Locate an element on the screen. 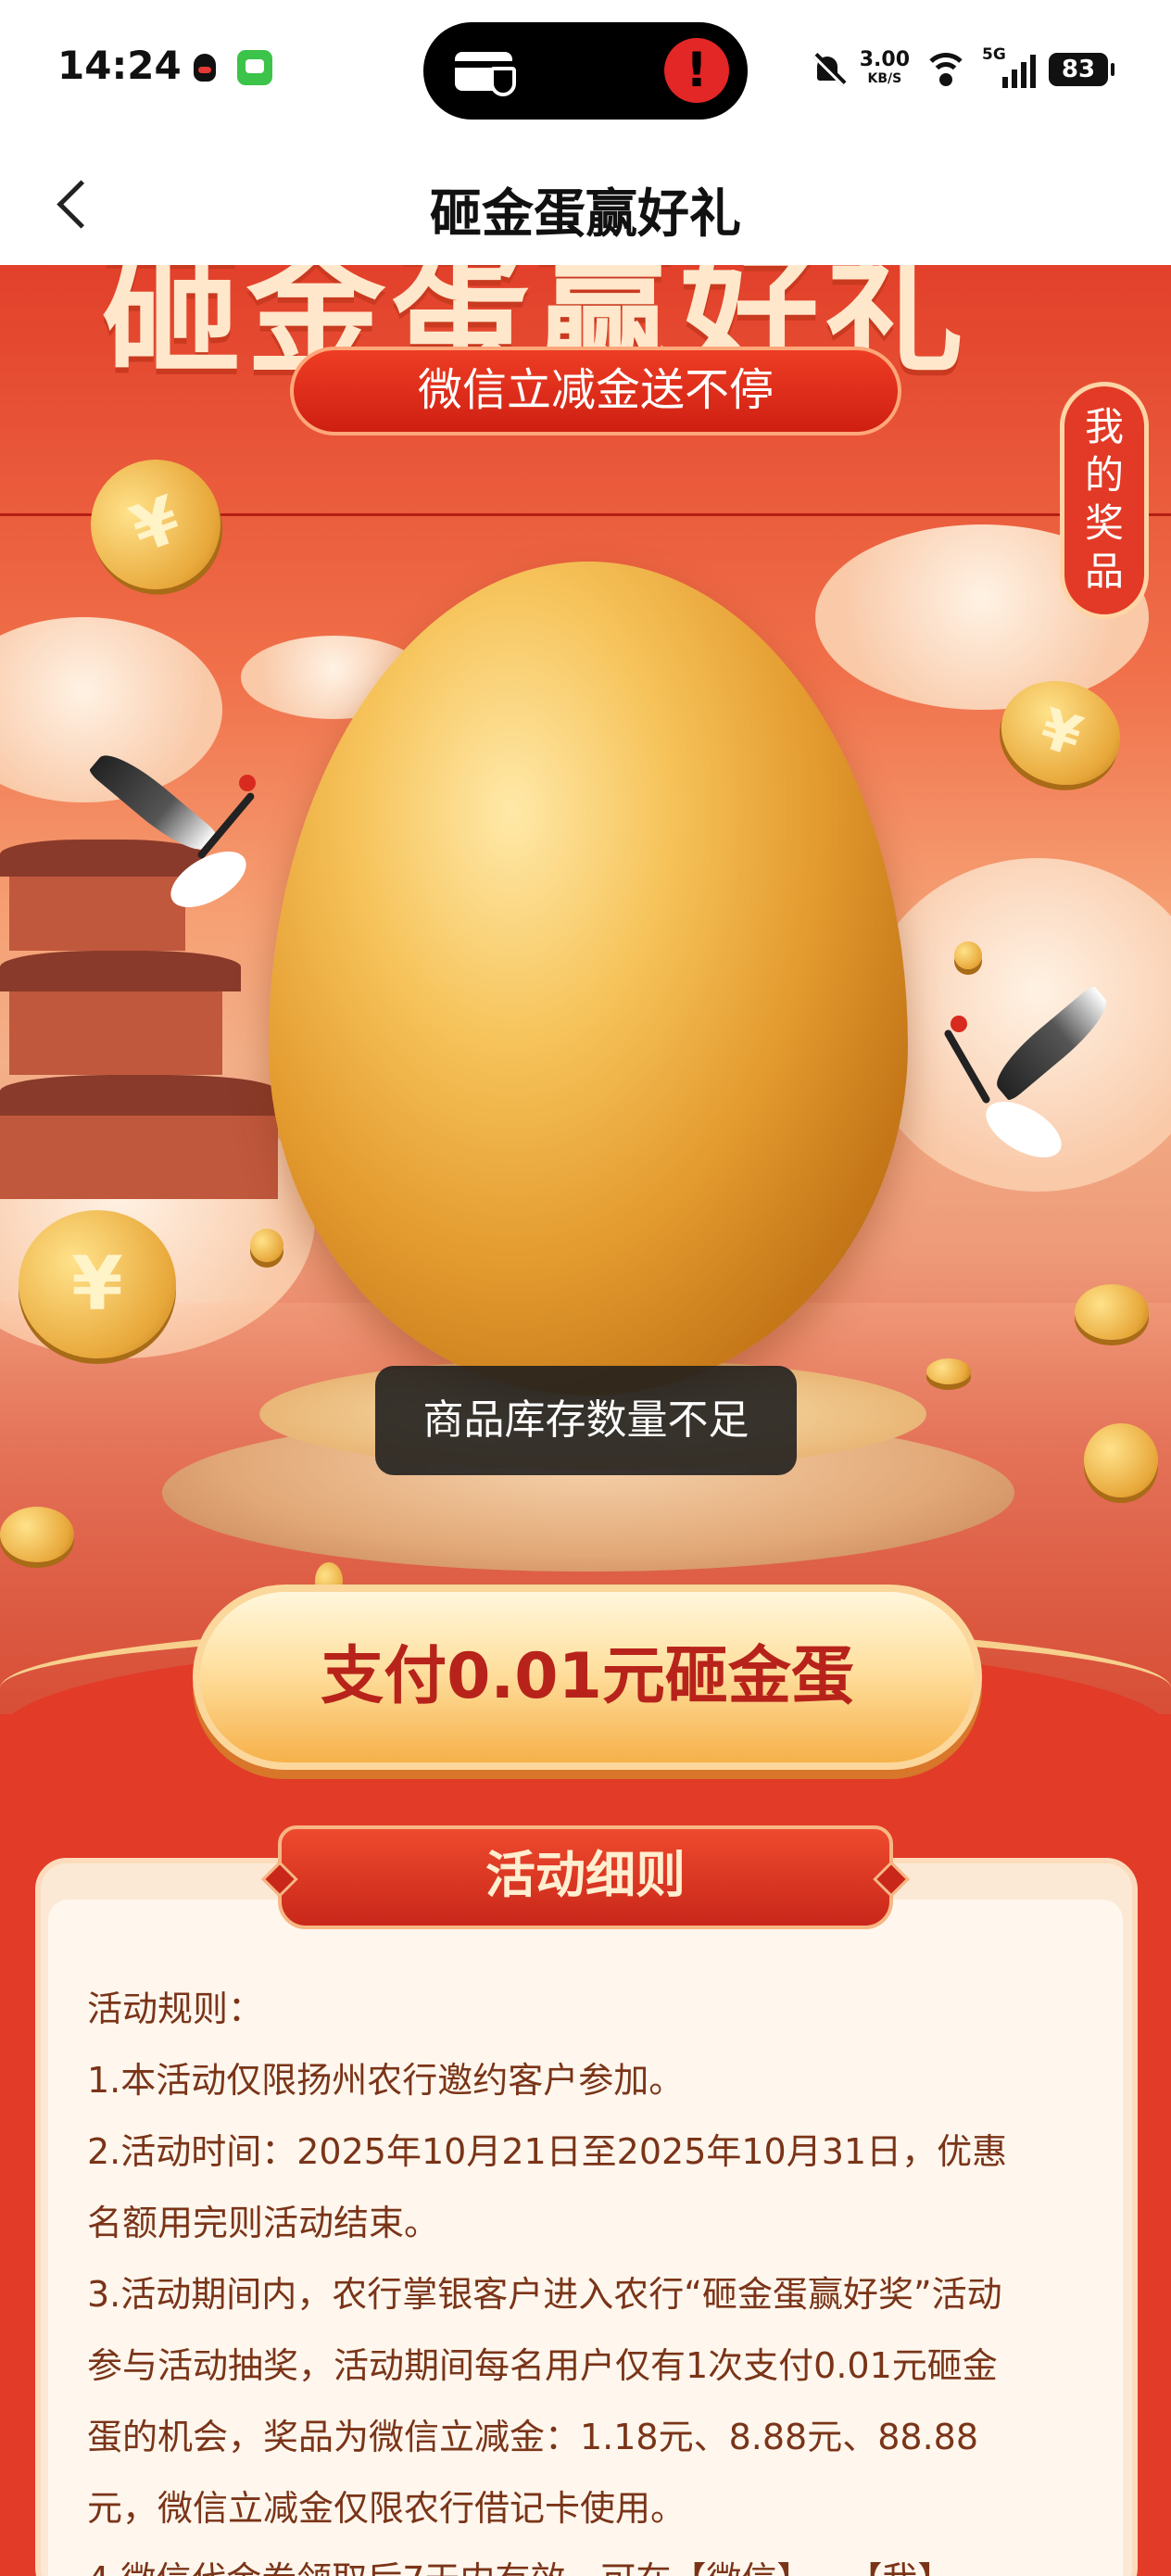  rules-line: 元，微信立减金仅限农行借记卡使用。 is located at coordinates (387, 2508).